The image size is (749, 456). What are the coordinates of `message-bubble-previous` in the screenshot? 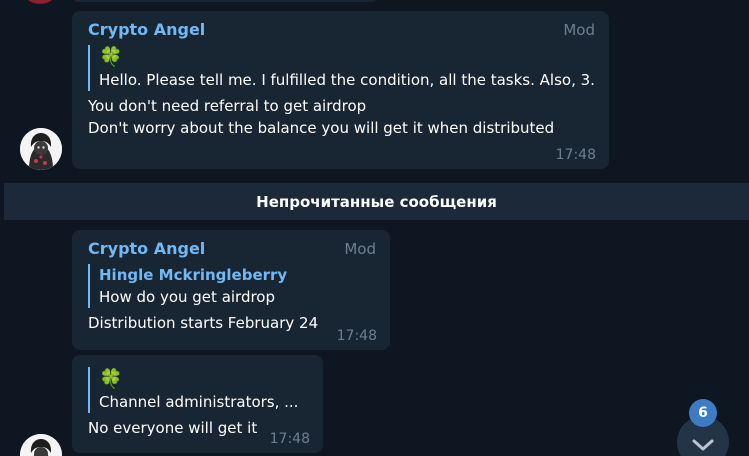 It's located at (225, 1).